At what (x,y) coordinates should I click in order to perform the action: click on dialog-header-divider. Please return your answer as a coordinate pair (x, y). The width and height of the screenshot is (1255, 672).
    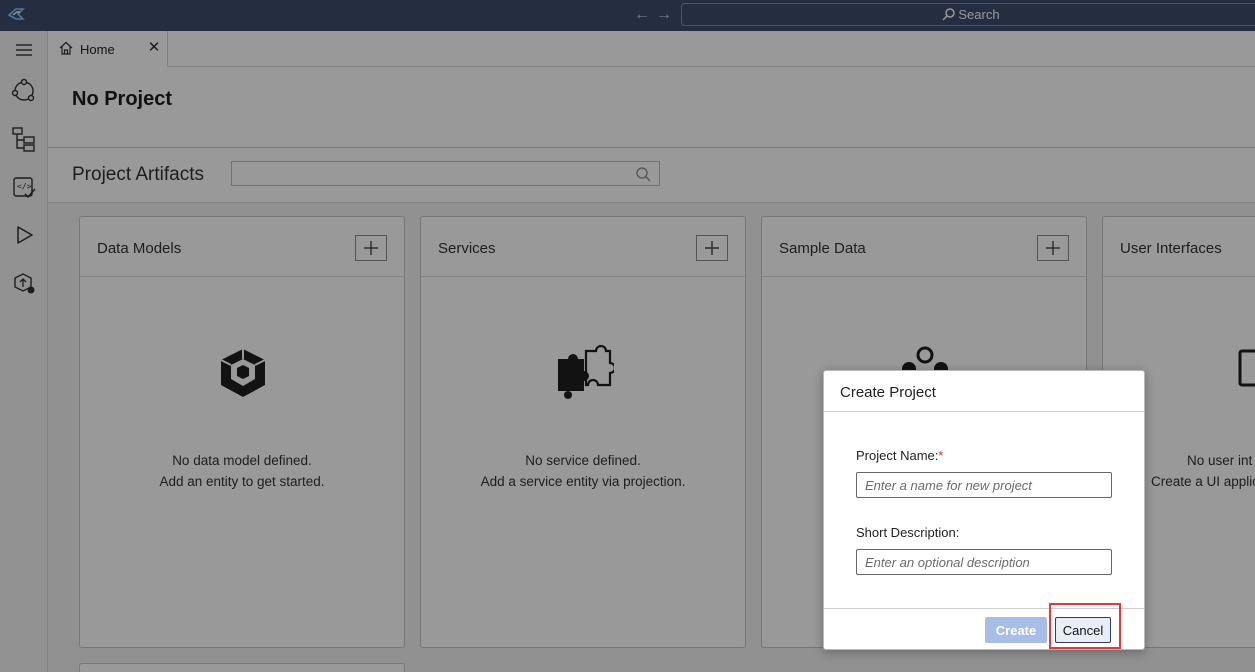
    Looking at the image, I should click on (984, 411).